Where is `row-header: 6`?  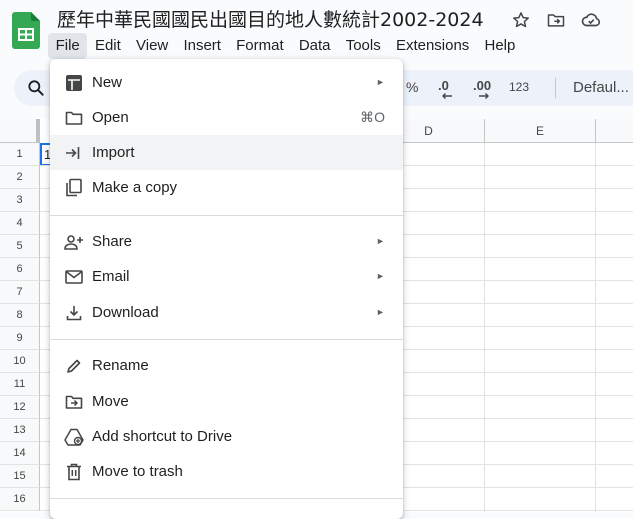 row-header: 6 is located at coordinates (20, 269).